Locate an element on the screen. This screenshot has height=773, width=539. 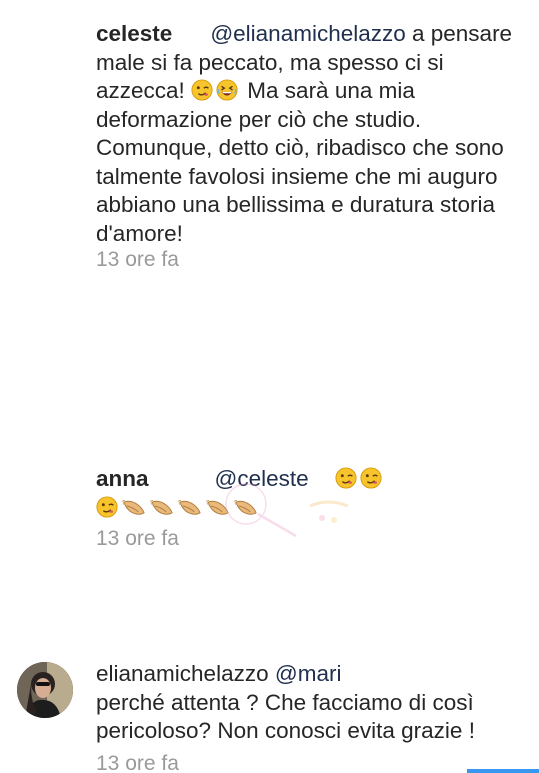
grinning-squinting-face-icon is located at coordinates (227, 90).